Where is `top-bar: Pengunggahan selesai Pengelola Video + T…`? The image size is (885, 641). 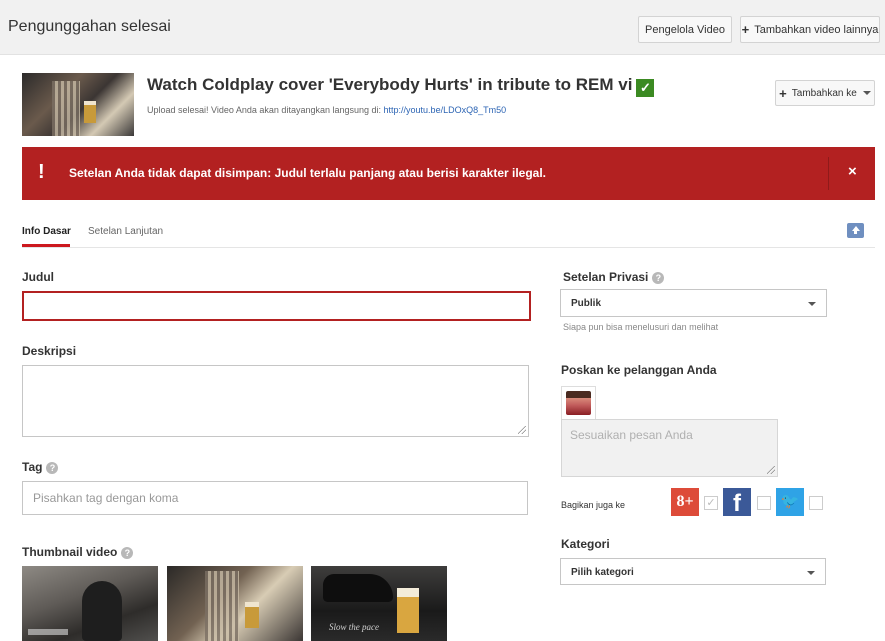
top-bar: Pengunggahan selesai Pengelola Video + T… is located at coordinates (442, 27).